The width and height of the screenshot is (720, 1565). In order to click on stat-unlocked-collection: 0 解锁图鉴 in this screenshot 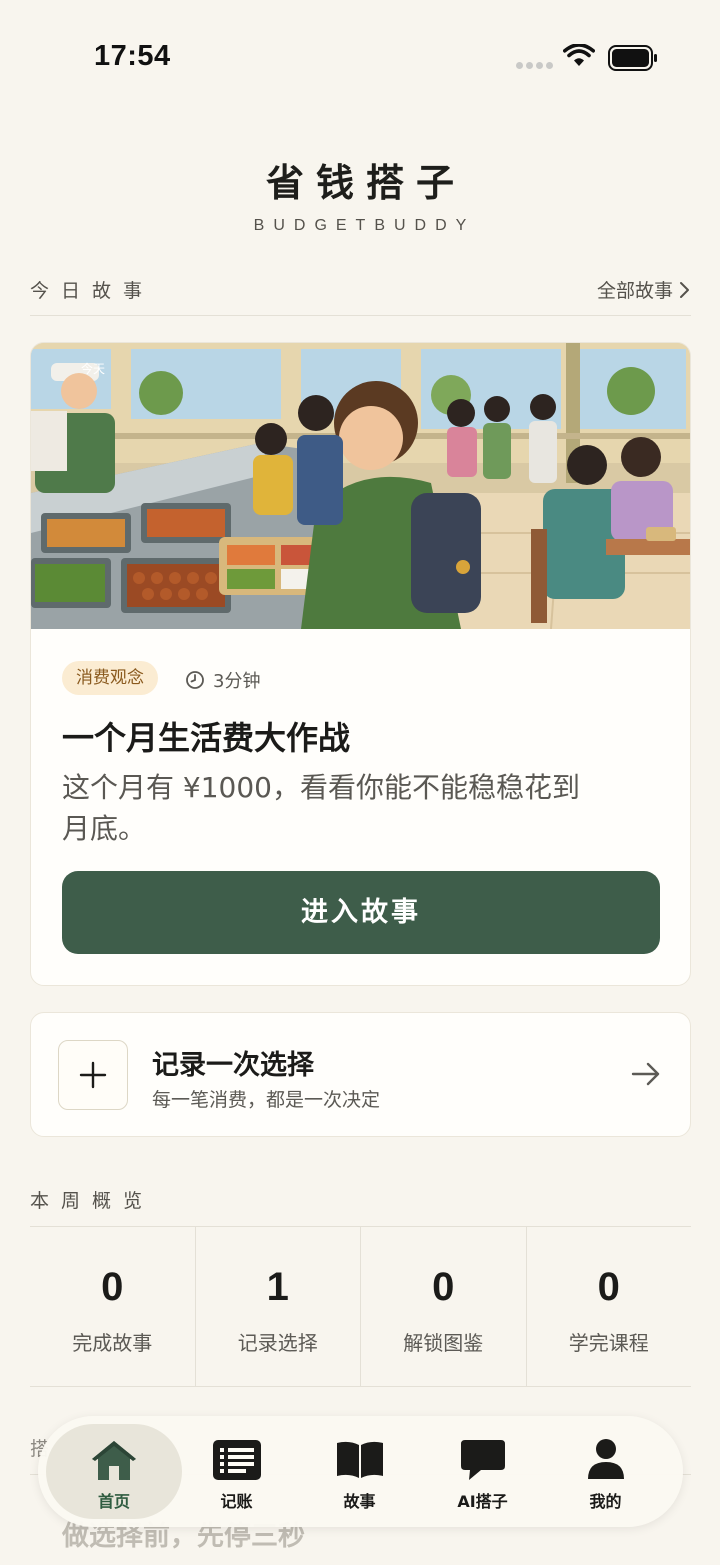, I will do `click(444, 1306)`.